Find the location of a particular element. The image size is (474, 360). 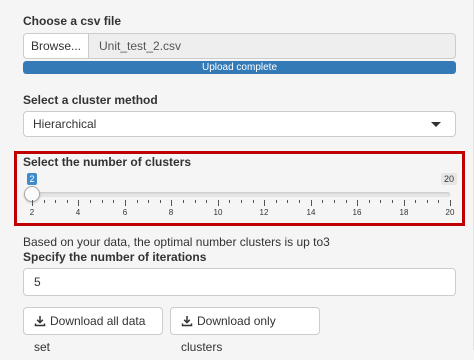

slider-value-badge: 2 is located at coordinates (32, 179).